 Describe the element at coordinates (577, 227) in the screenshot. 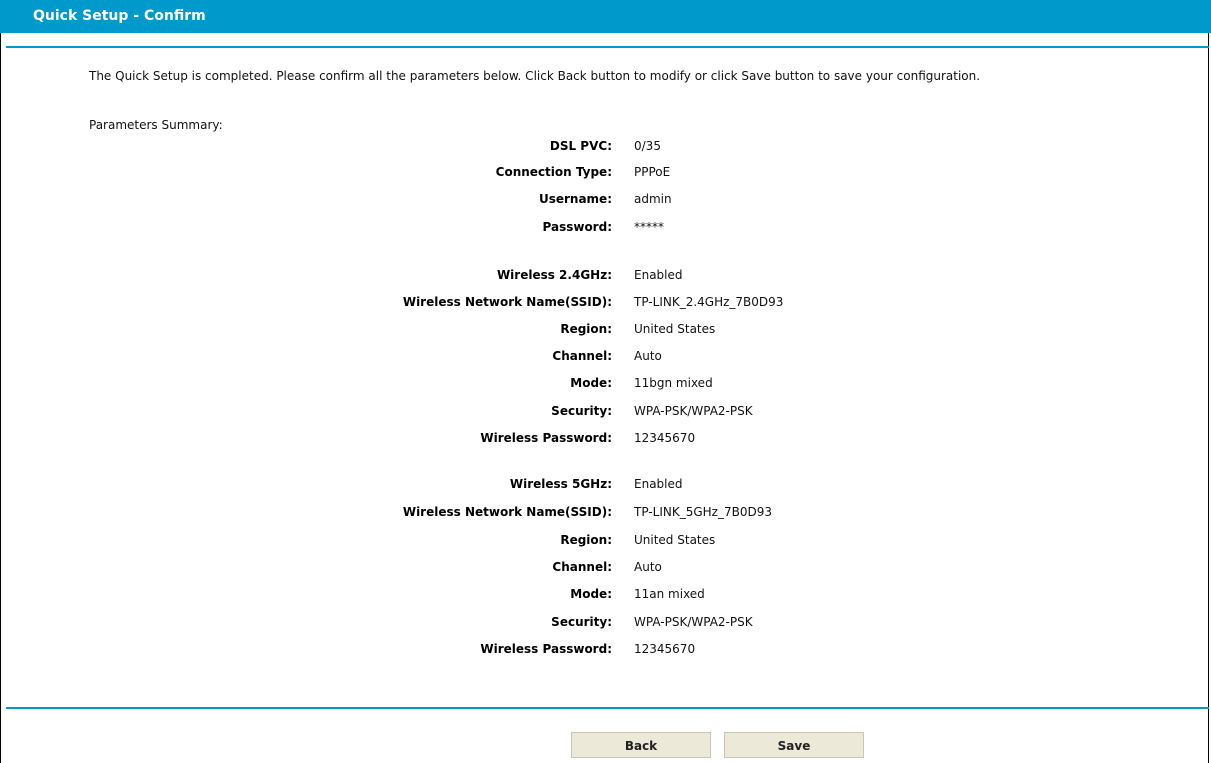

I see `param-label: Password:` at that location.